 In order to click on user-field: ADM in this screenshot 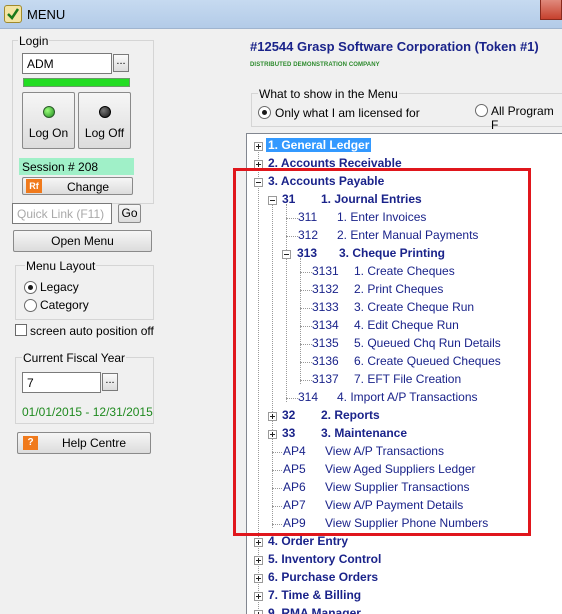, I will do `click(67, 63)`.